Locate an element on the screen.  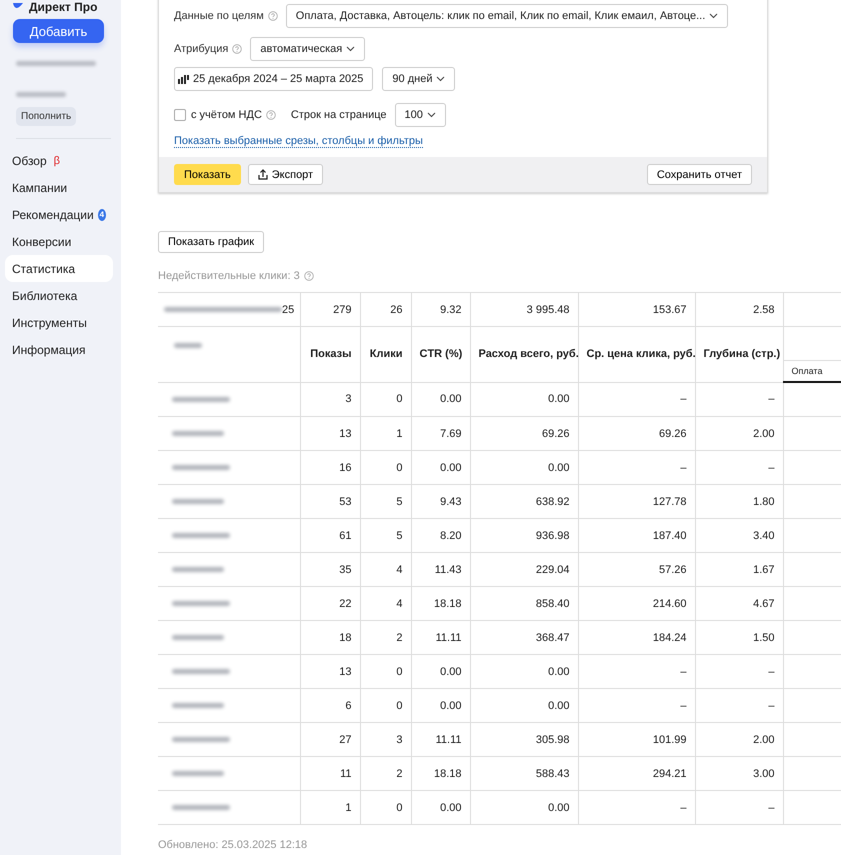
nav-item: Обзор β is located at coordinates (59, 160).